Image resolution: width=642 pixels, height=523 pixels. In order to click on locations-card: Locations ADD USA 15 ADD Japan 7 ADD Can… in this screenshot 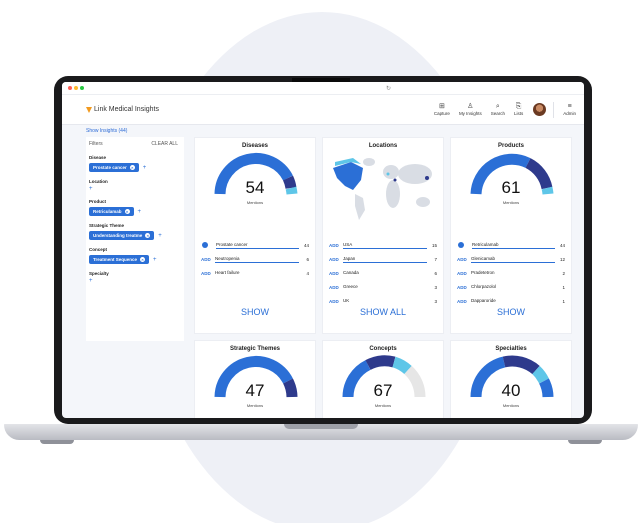, I will do `click(383, 235)`.